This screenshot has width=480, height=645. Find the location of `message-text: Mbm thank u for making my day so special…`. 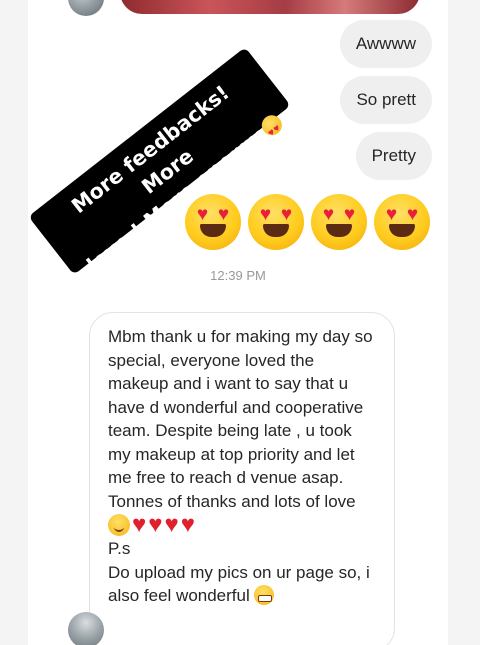

message-text: Mbm thank u for making my day so special… is located at coordinates (240, 407).